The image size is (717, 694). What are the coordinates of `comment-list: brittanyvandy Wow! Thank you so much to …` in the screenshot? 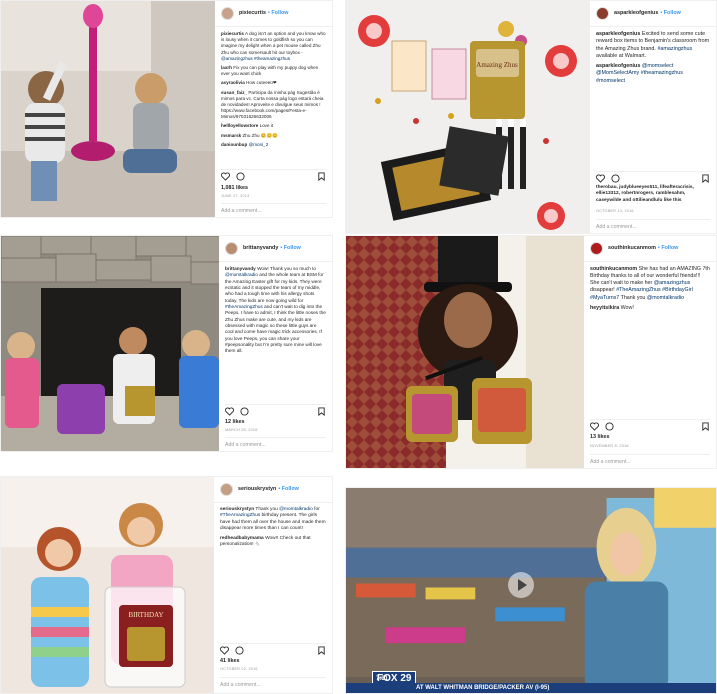 It's located at (275, 312).